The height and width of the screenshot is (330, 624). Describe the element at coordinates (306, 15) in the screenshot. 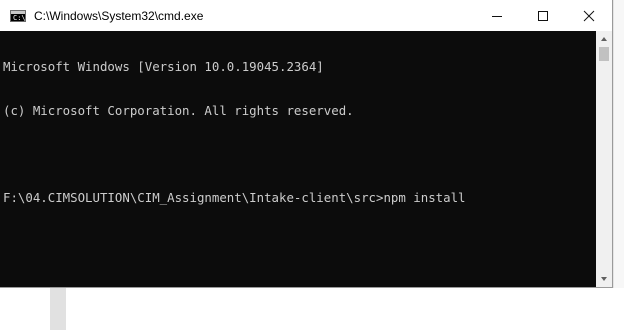

I see `title-bar: C:\ C:\Windows\System32\cmd.exe` at that location.